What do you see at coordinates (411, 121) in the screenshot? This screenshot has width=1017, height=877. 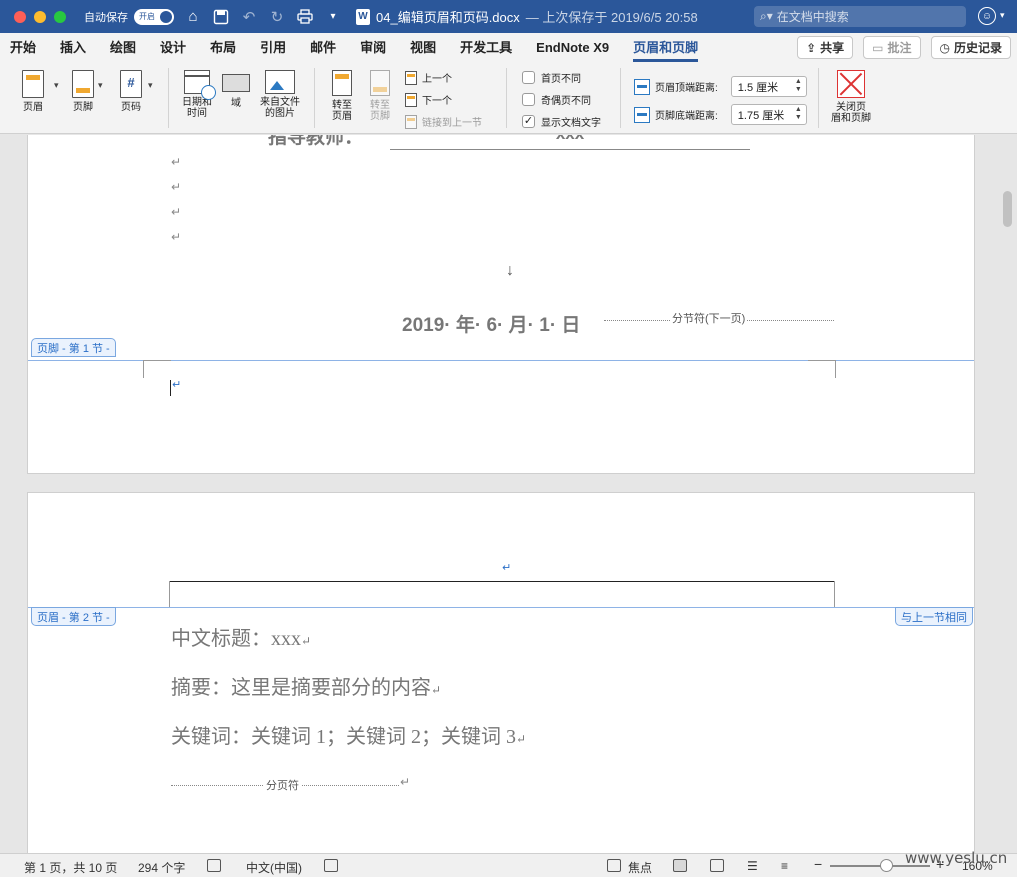 I see `link-icon` at bounding box center [411, 121].